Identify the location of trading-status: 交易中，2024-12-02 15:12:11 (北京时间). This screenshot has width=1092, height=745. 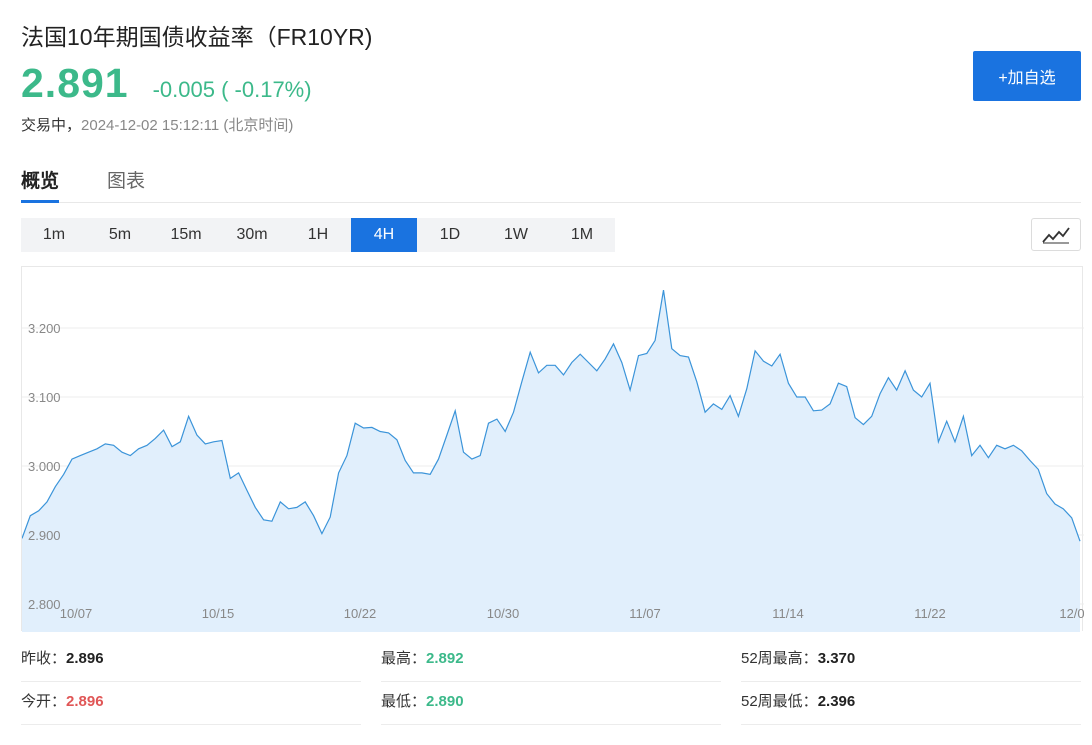
(157, 124).